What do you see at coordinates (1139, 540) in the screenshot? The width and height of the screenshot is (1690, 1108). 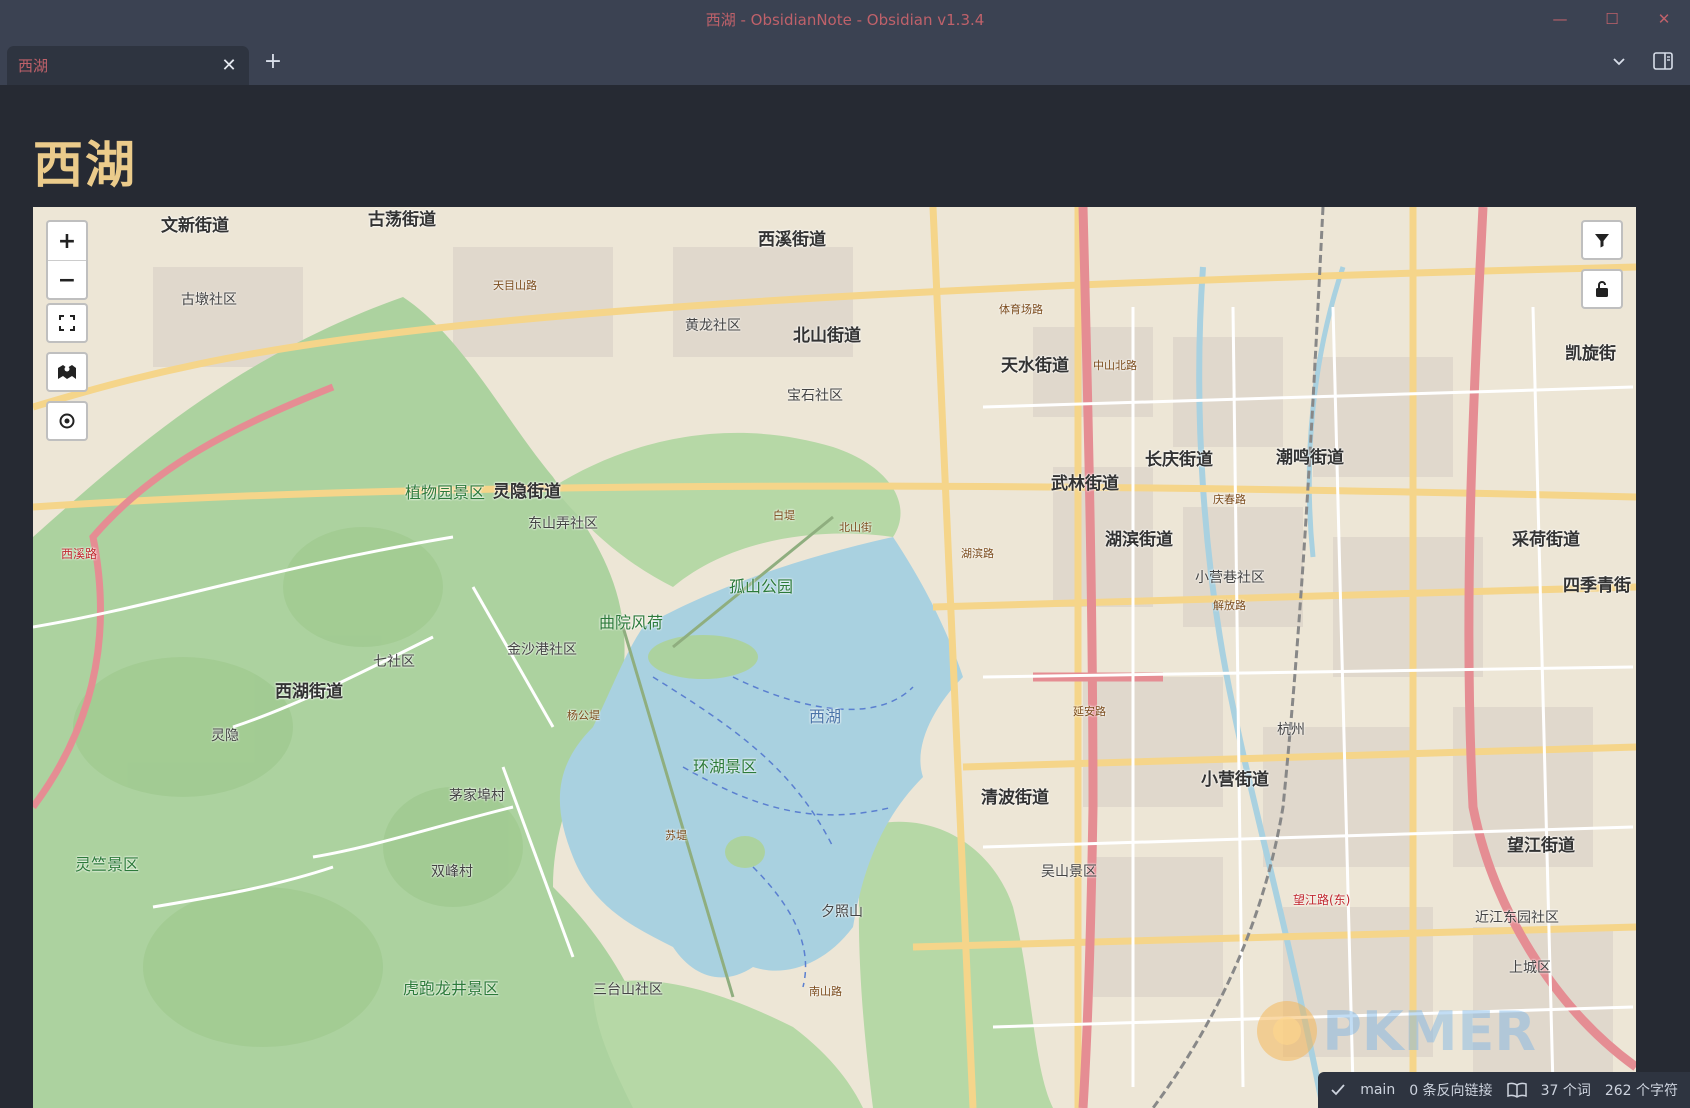 I see `map-label: 湖滨街道` at bounding box center [1139, 540].